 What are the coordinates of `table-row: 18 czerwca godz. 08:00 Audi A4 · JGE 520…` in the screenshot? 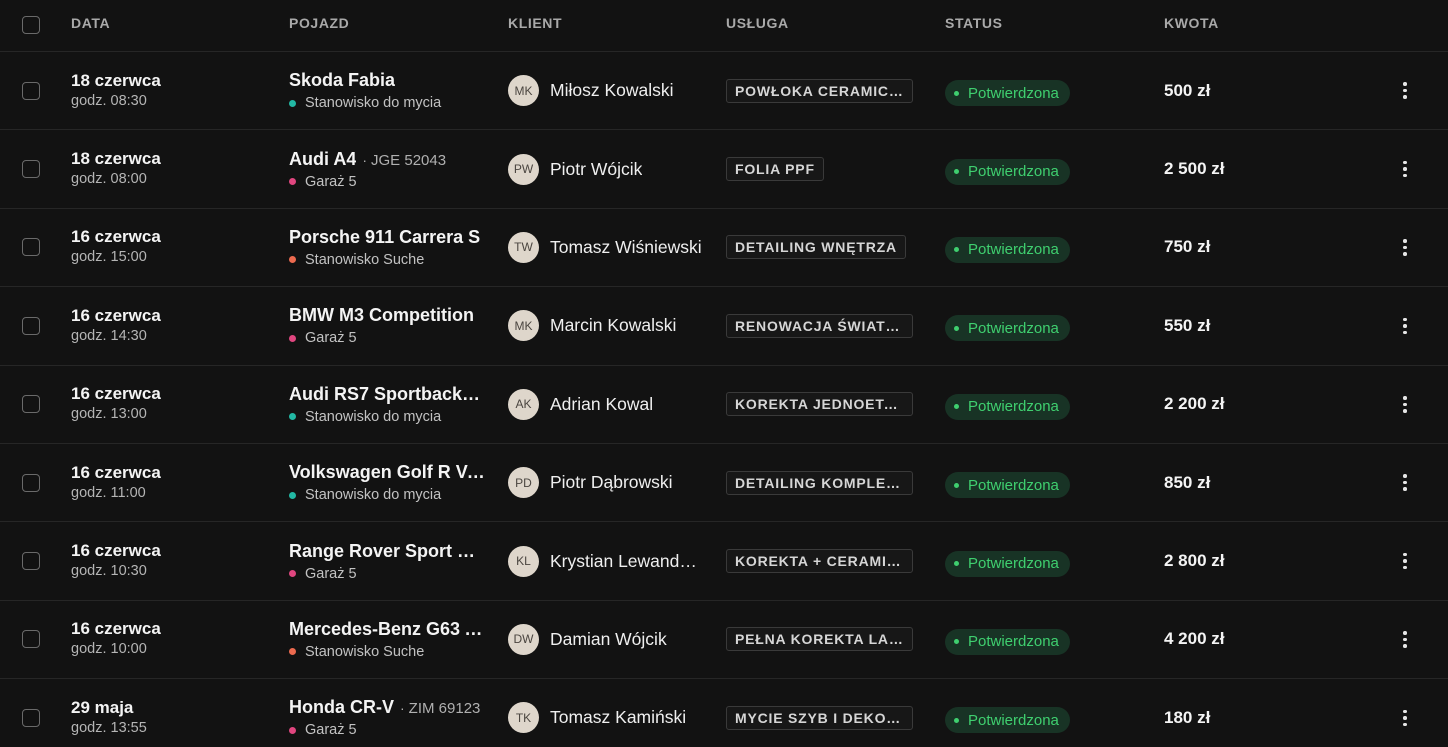 It's located at (724, 169).